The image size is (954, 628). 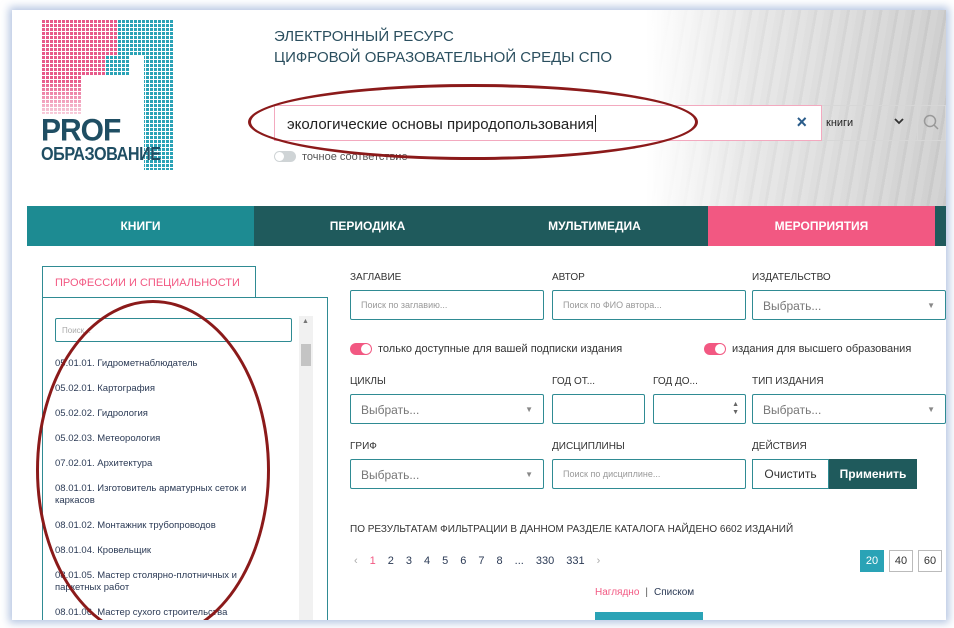 I want to click on pagination-page-330: 330, so click(x=545, y=561).